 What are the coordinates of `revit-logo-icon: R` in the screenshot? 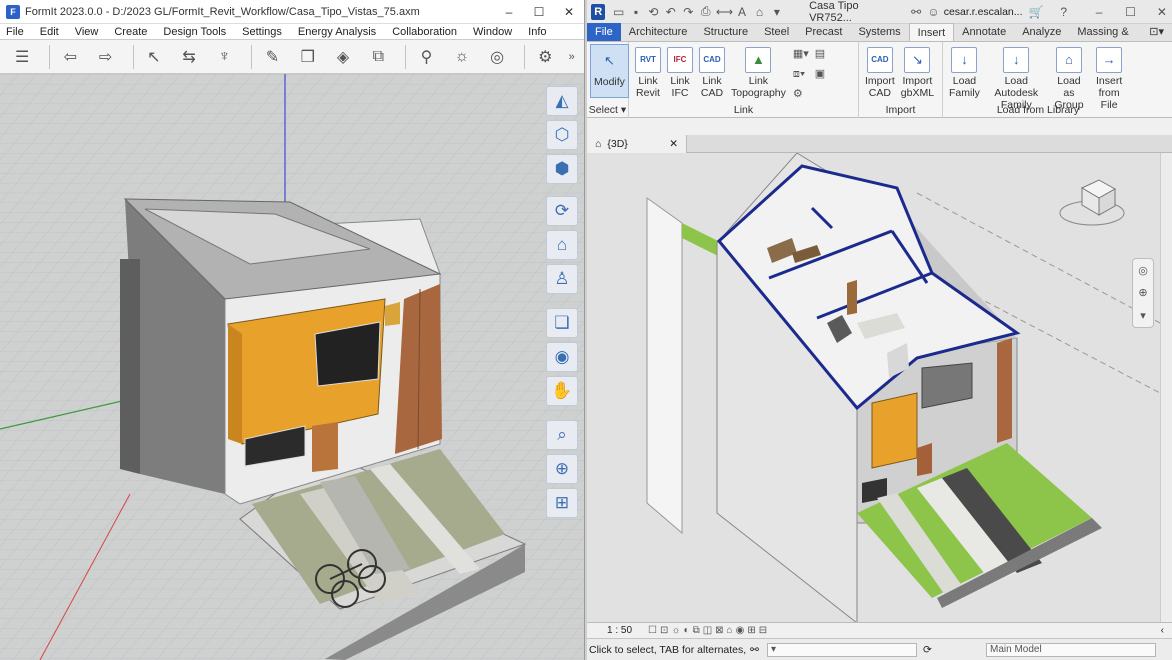 It's located at (598, 11).